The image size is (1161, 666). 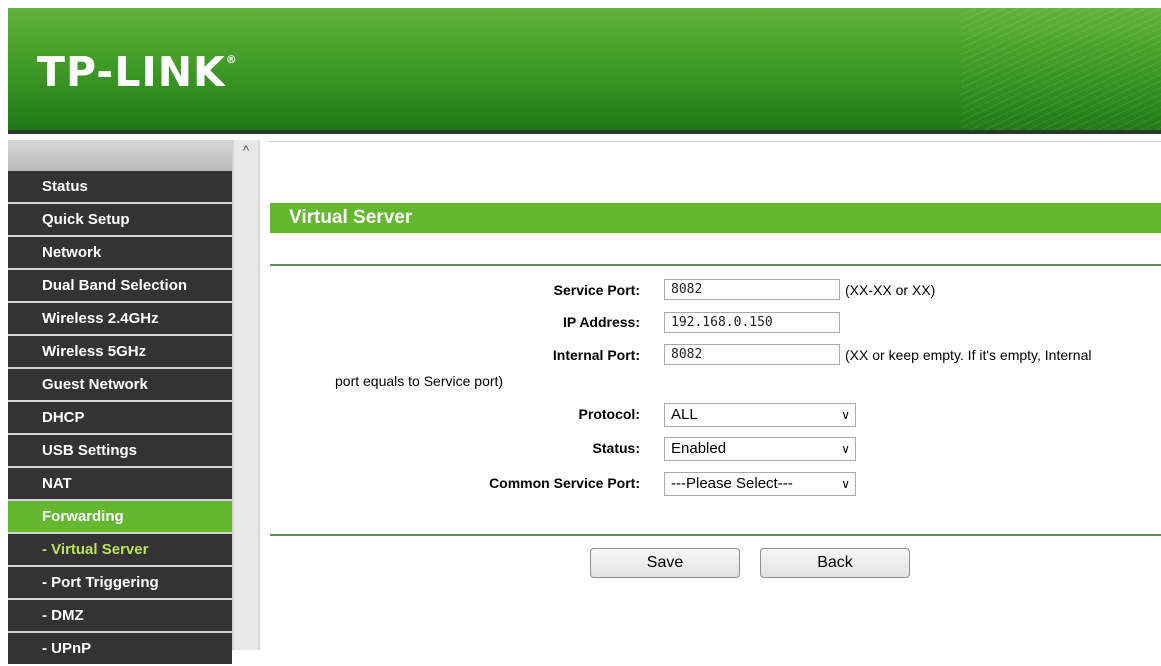 I want to click on form-bottom-divider, so click(x=715, y=535).